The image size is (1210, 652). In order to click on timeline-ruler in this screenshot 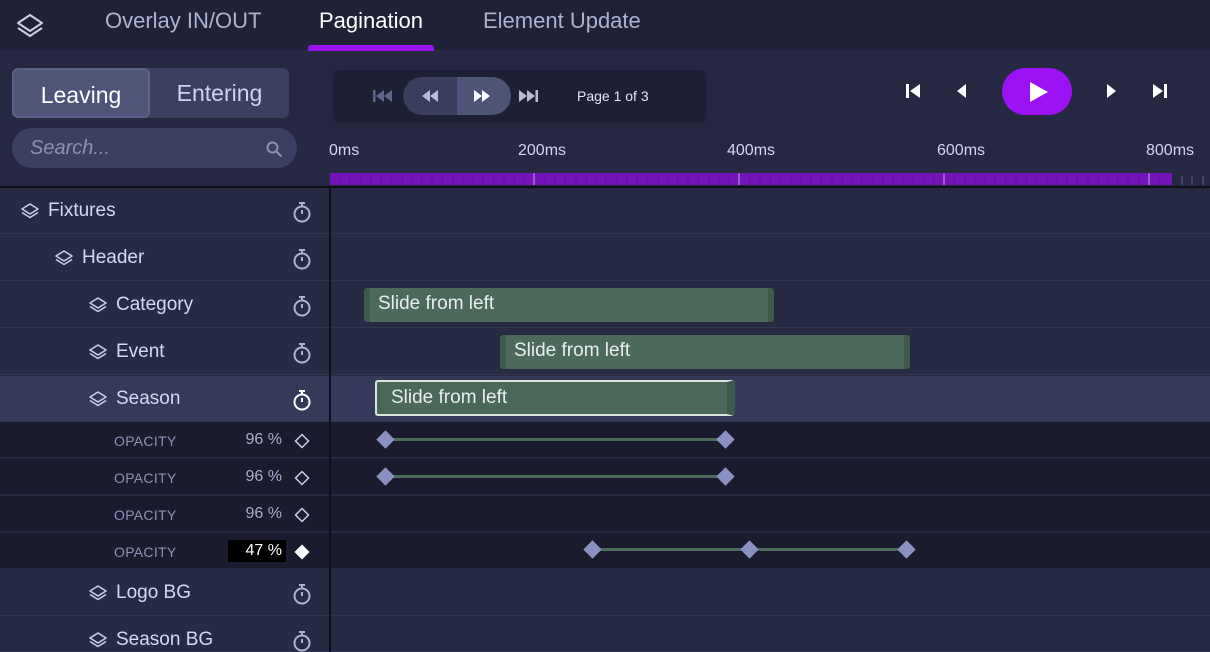, I will do `click(751, 179)`.